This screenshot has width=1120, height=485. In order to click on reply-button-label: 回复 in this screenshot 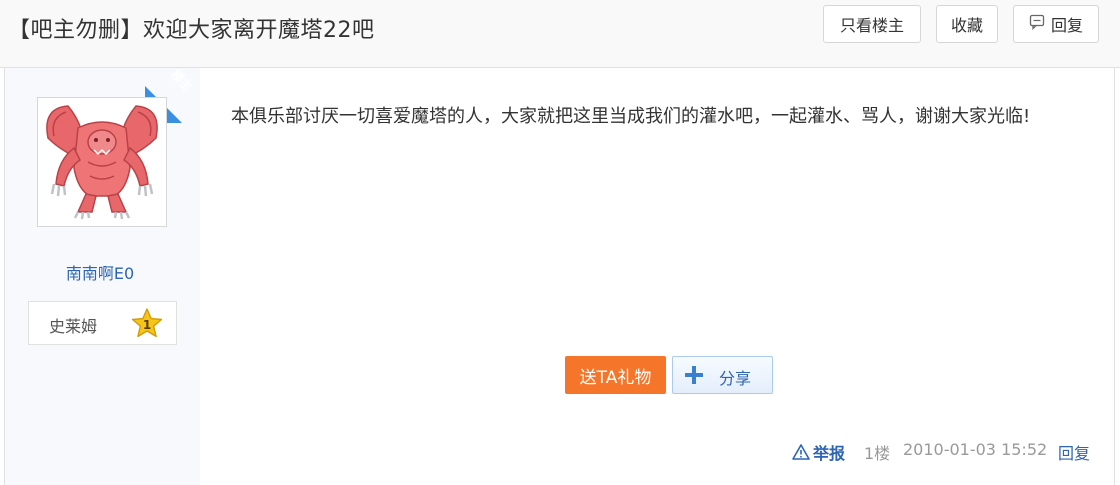, I will do `click(1066, 25)`.